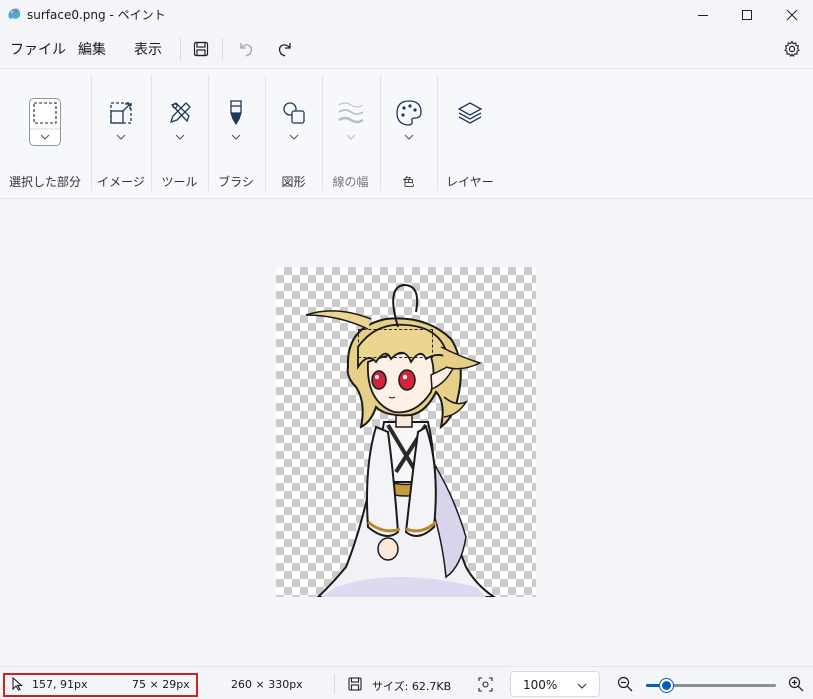 This screenshot has height=699, width=813. What do you see at coordinates (236, 182) in the screenshot?
I see `brush-label: ブラシ` at bounding box center [236, 182].